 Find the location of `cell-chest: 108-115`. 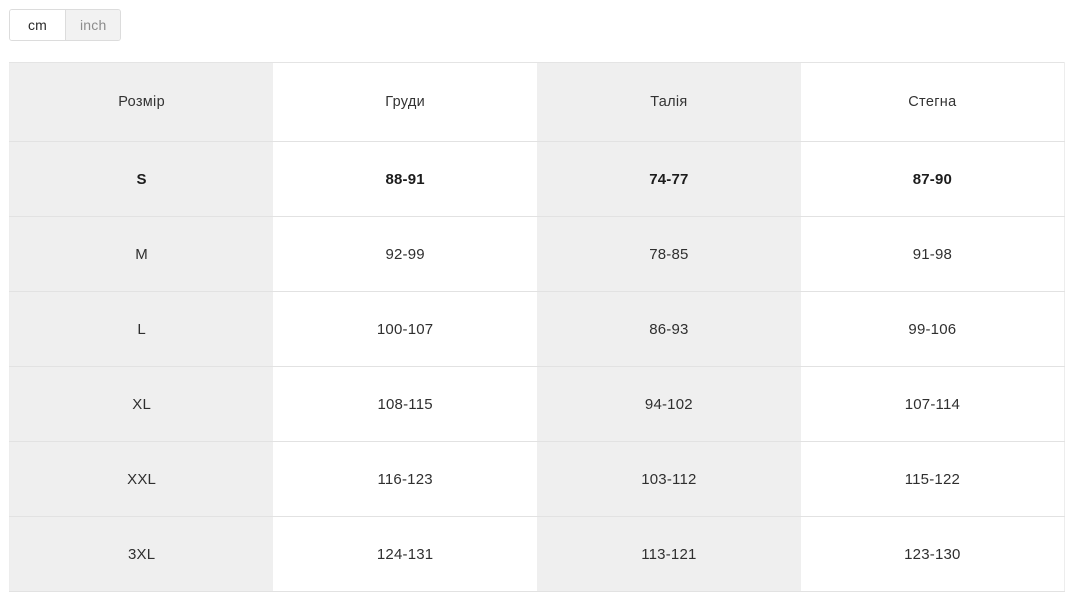

cell-chest: 108-115 is located at coordinates (405, 404).